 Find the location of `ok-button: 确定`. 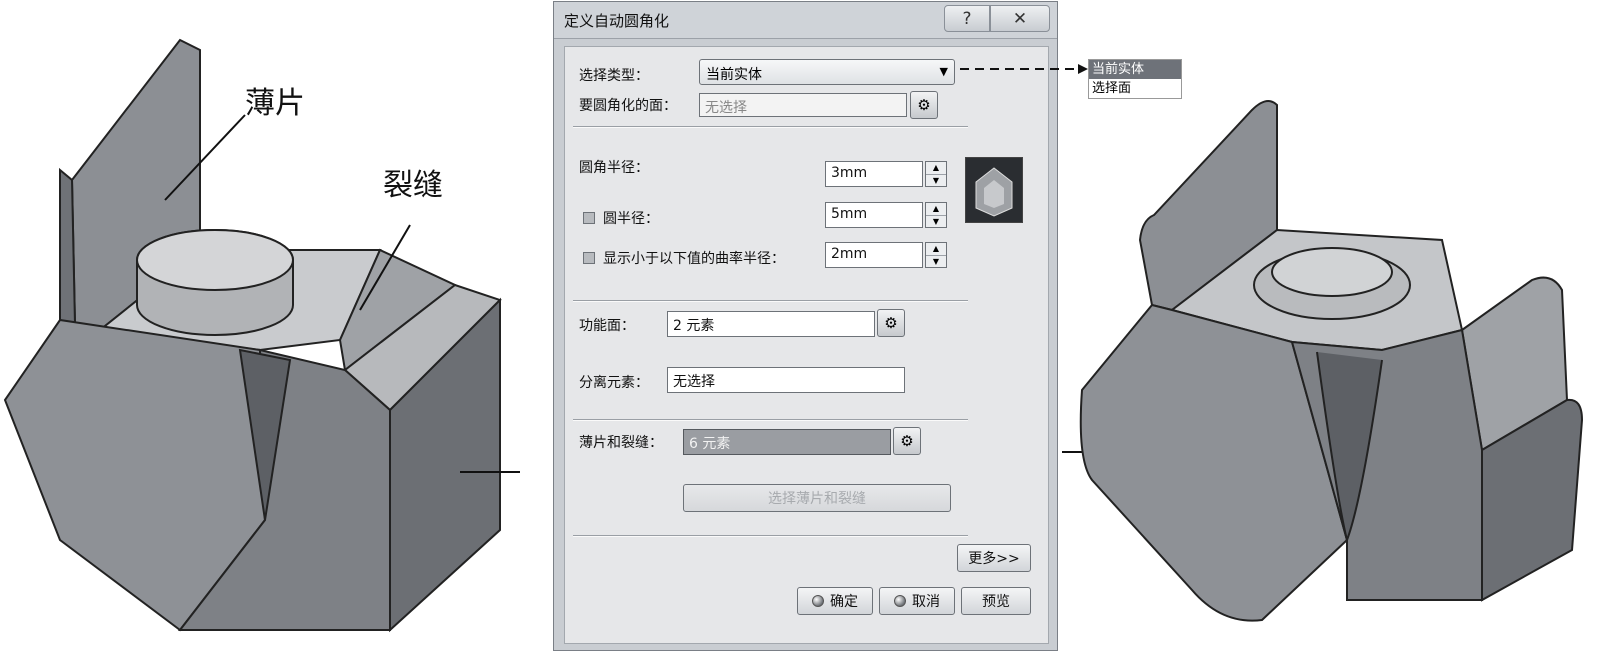

ok-button: 确定 is located at coordinates (835, 601).